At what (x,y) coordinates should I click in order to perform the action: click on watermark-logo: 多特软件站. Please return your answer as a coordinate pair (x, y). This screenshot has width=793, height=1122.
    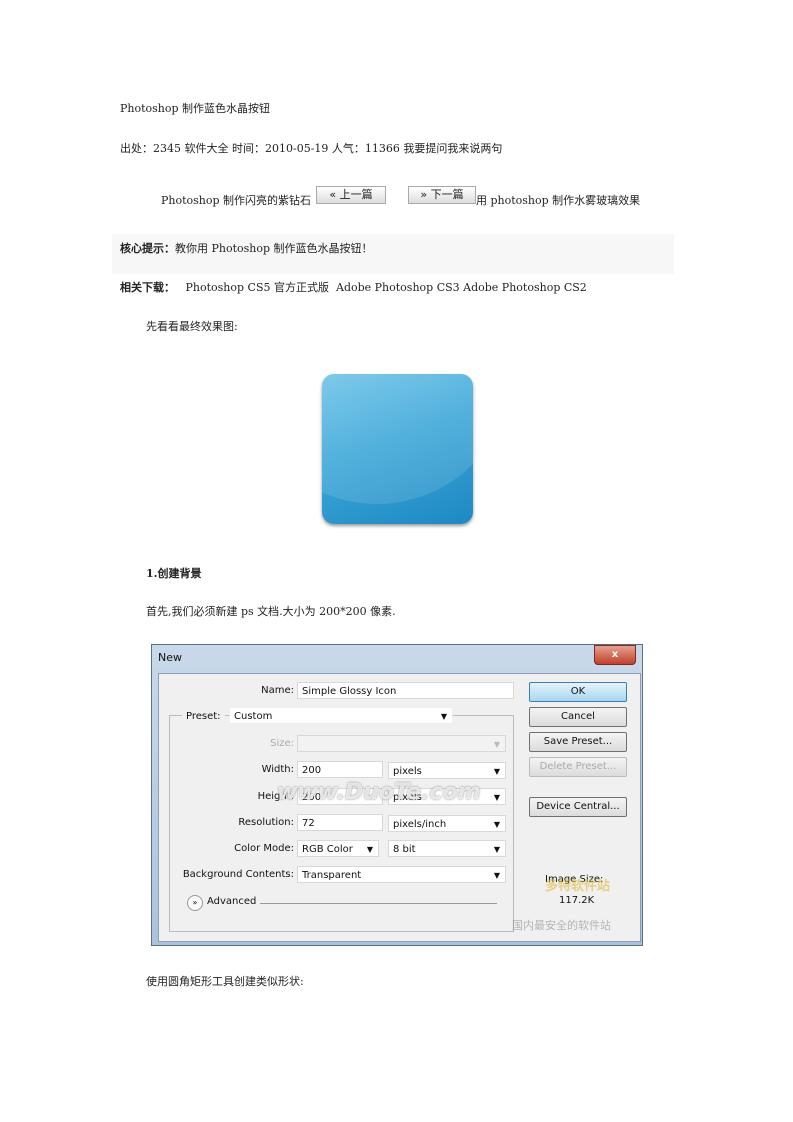
    Looking at the image, I should click on (578, 886).